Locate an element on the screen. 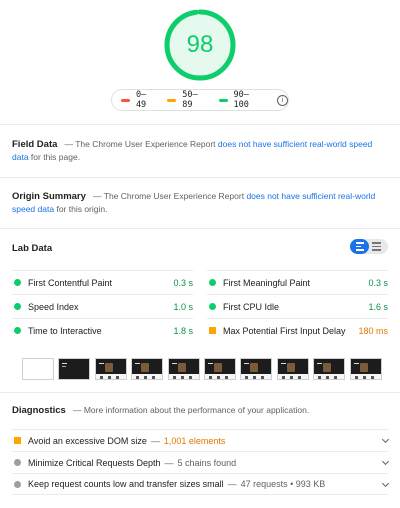 Image resolution: width=400 pixels, height=508 pixels. average-icon is located at coordinates (212, 330).